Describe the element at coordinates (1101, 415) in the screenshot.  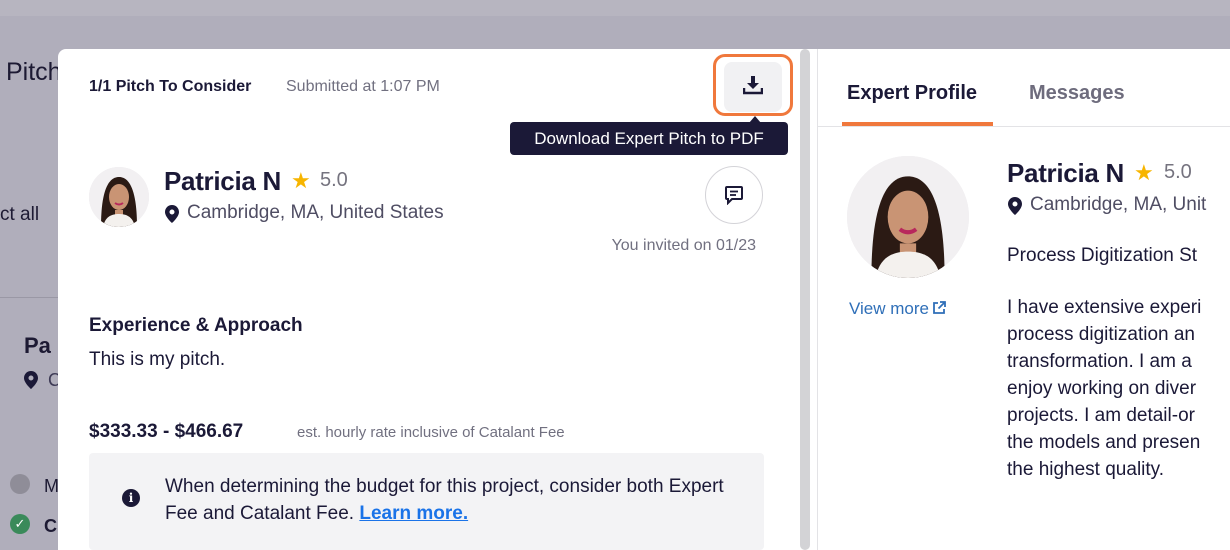
I see `bio-line: projects. I am detail-or` at that location.